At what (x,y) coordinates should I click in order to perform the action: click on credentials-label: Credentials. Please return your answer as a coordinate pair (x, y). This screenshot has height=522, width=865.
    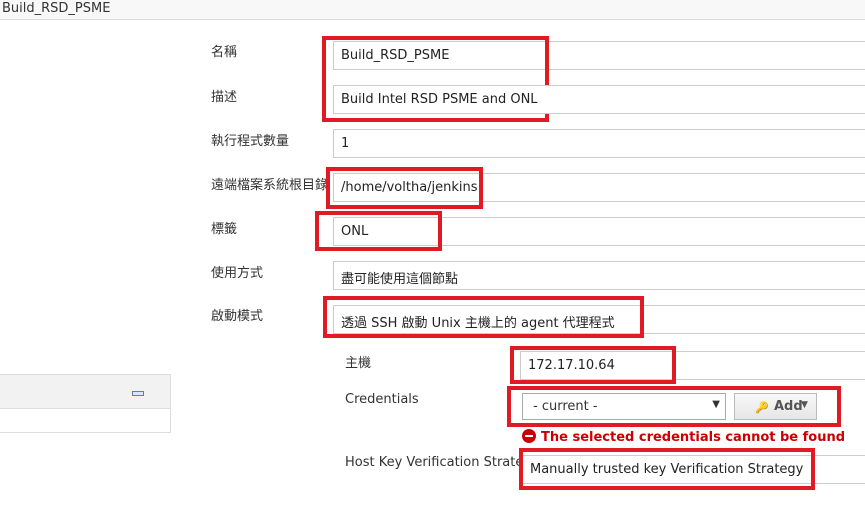
    Looking at the image, I should click on (382, 399).